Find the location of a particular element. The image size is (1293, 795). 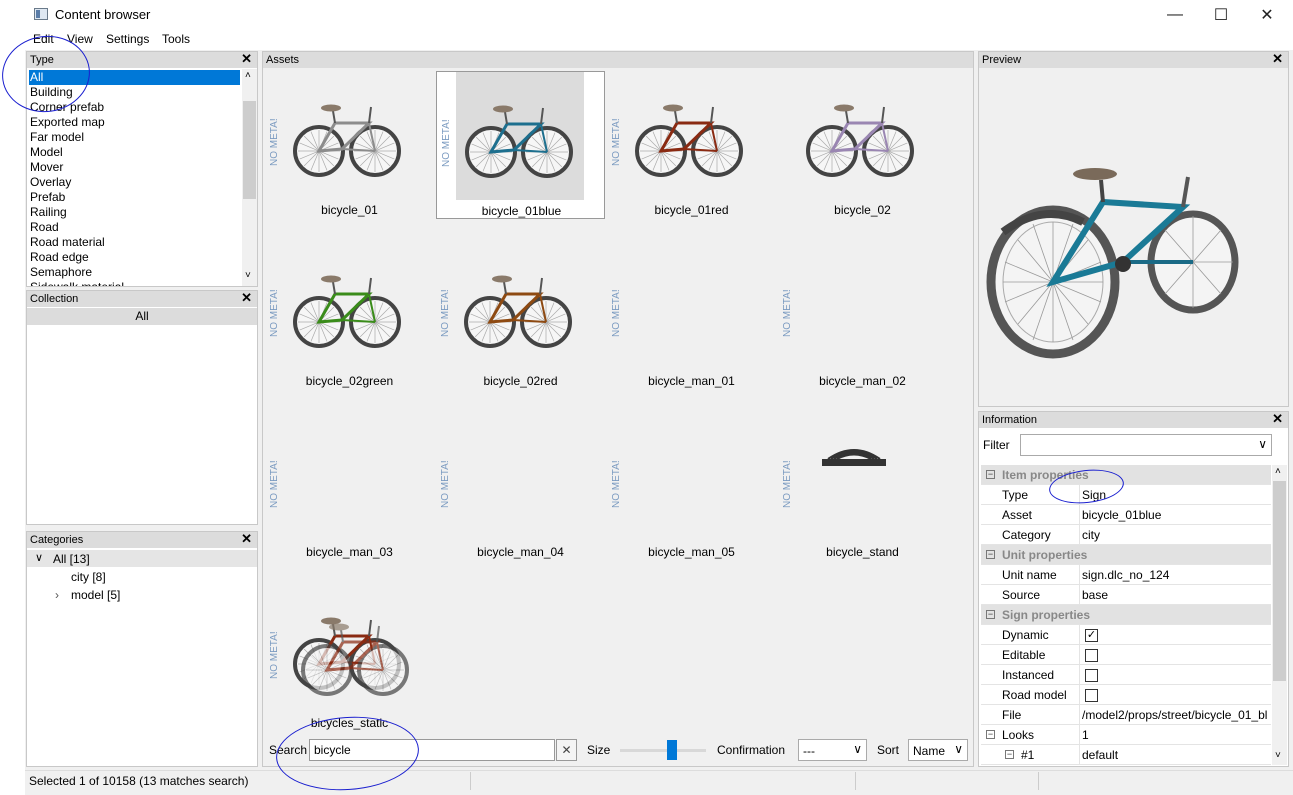

property-value: sign.dlc_no_124 is located at coordinates (1126, 575).